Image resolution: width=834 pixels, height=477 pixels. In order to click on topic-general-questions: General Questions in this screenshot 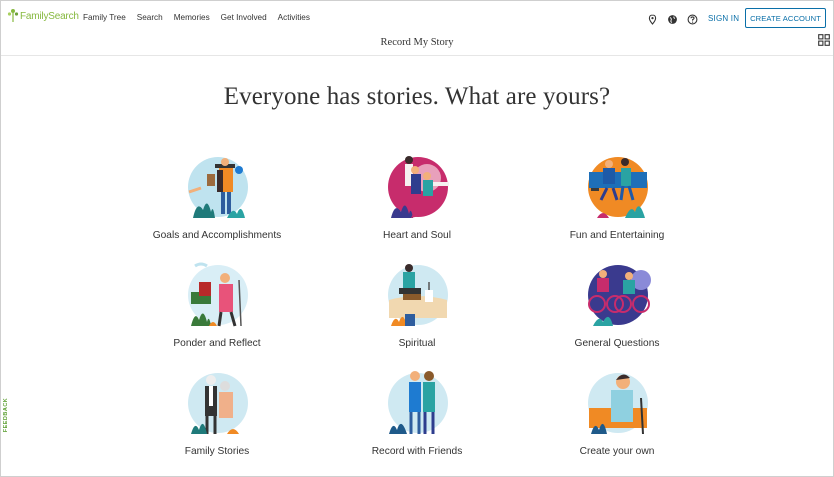, I will do `click(617, 310)`.